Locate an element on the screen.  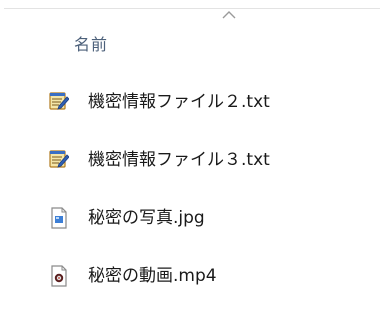
file-name: 機密情報ファイル３.txt is located at coordinates (179, 160).